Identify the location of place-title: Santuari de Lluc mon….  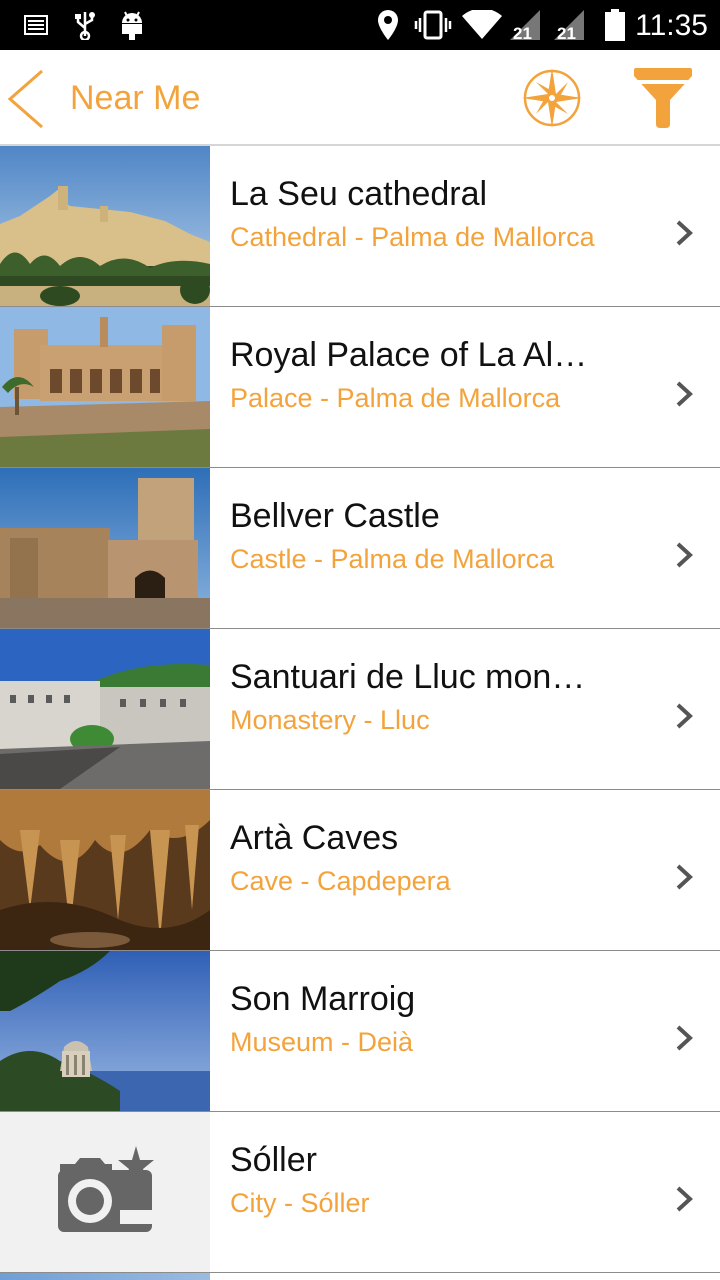
(408, 677).